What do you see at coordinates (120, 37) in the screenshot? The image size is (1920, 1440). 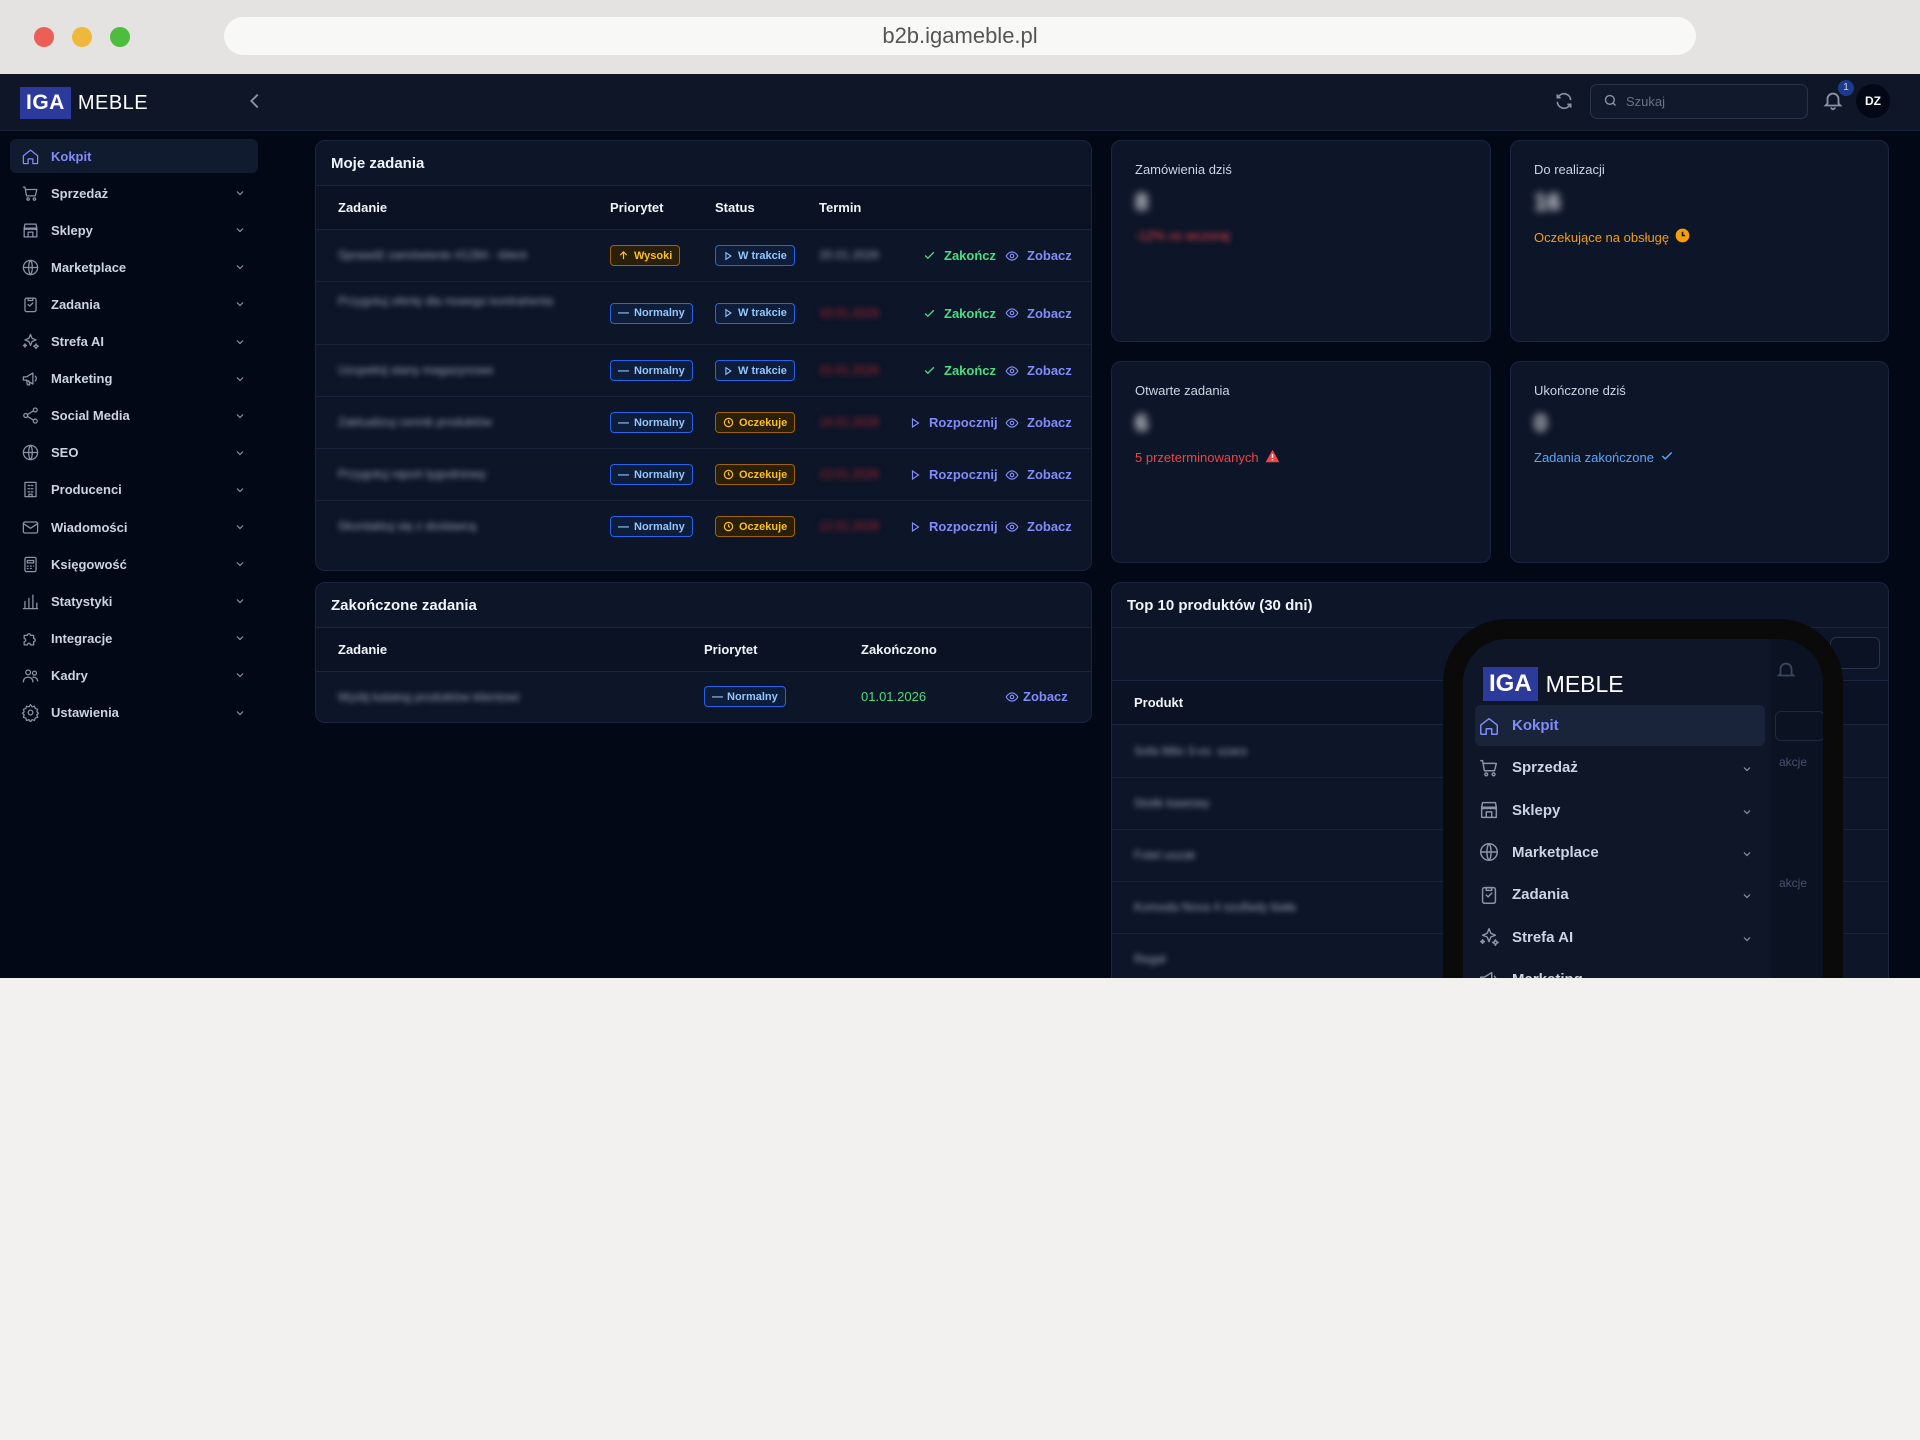 I see `maximize-window-button` at bounding box center [120, 37].